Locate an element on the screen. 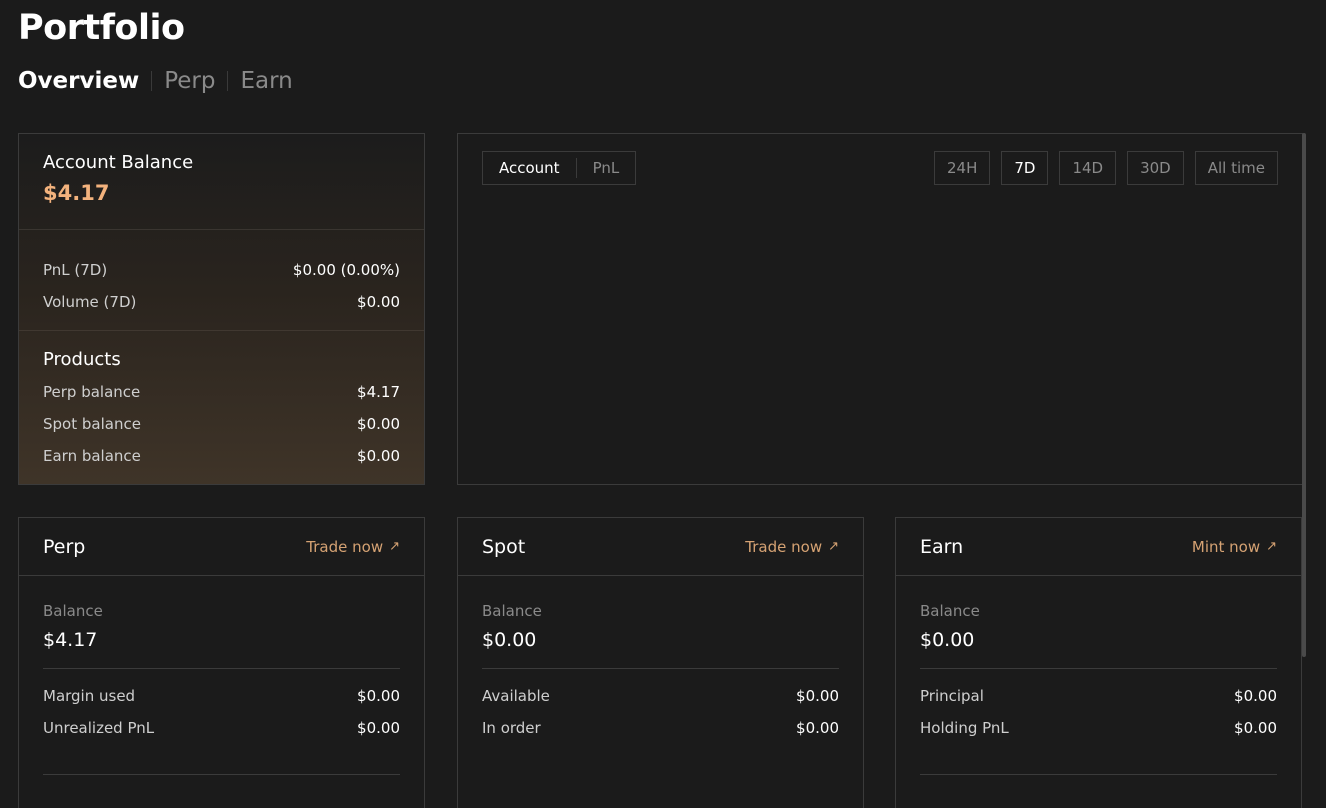 The image size is (1326, 808). account-balance-value: $4.17 is located at coordinates (76, 193).